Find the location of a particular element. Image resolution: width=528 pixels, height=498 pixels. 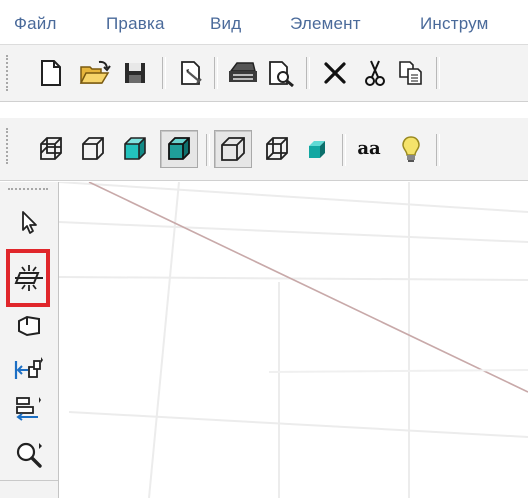

menu-element: Элемент is located at coordinates (325, 24).